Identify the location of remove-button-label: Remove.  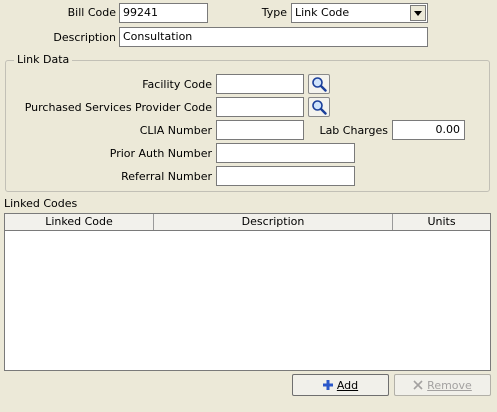
(449, 385).